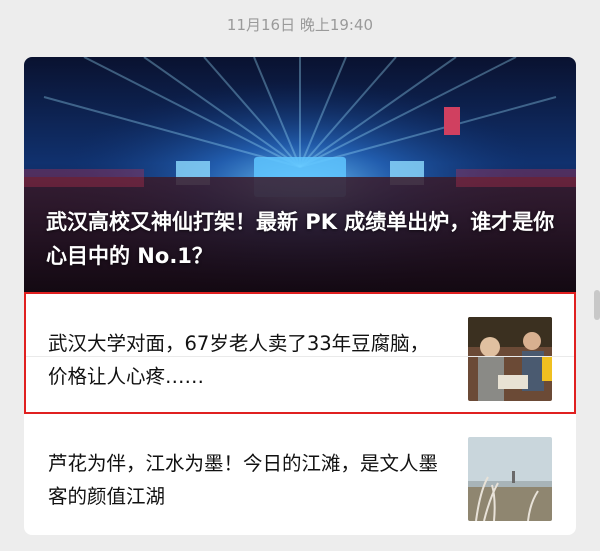  I want to click on article-title: 芦花为伴，江水为墨！今日的江滩，是文人墨客的颜值江湖, so click(243, 480).